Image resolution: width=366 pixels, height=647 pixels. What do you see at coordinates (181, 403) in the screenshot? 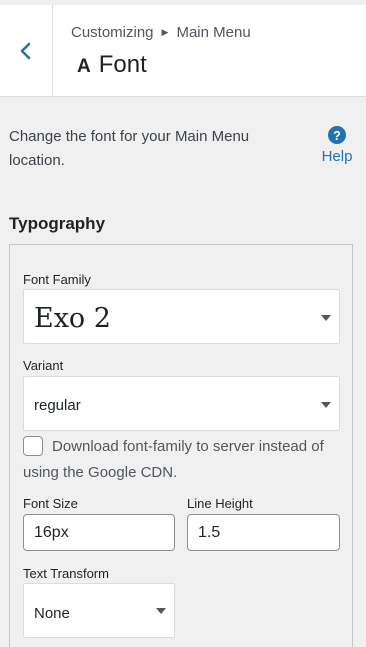
I see `variant-select: regular` at bounding box center [181, 403].